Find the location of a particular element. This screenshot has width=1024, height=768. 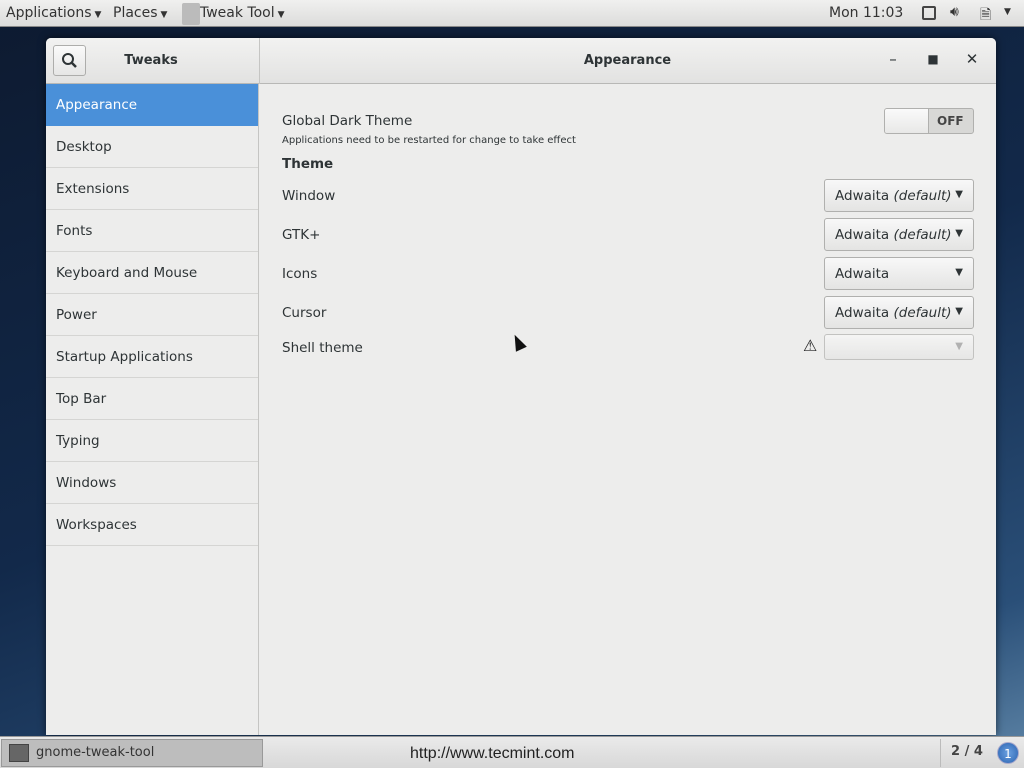

minimize-button: – is located at coordinates (893, 59).